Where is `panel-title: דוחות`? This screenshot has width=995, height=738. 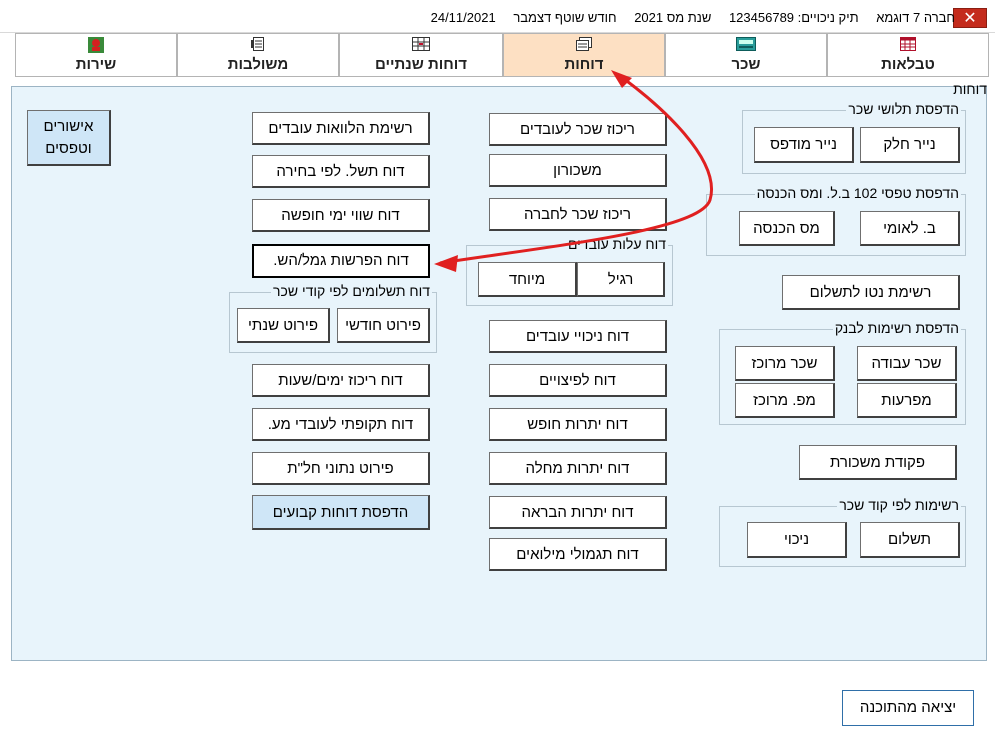
panel-title: דוחות is located at coordinates (970, 89).